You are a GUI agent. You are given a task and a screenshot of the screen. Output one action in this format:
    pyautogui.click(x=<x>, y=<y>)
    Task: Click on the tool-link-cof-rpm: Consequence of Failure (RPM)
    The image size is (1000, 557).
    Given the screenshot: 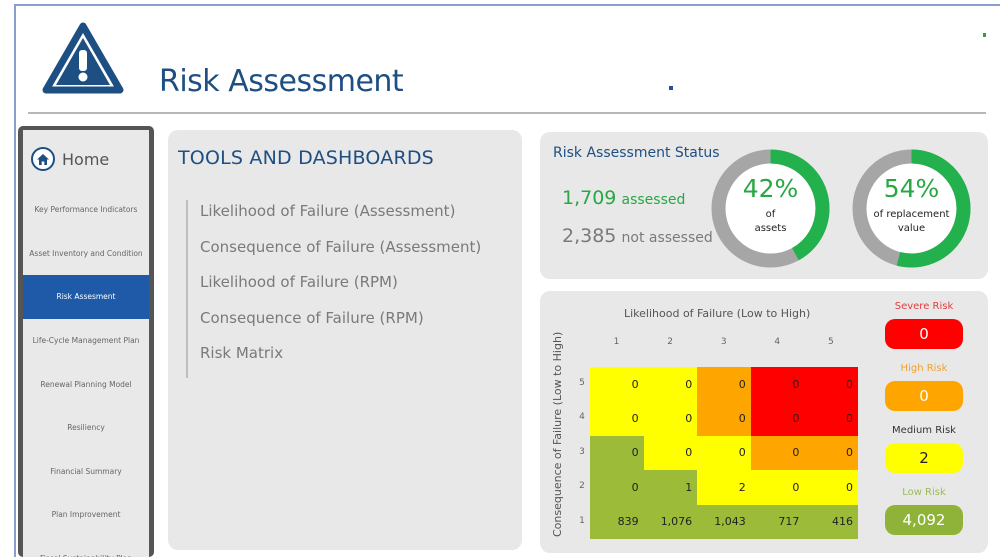 What is the action you would take?
    pyautogui.click(x=340, y=325)
    